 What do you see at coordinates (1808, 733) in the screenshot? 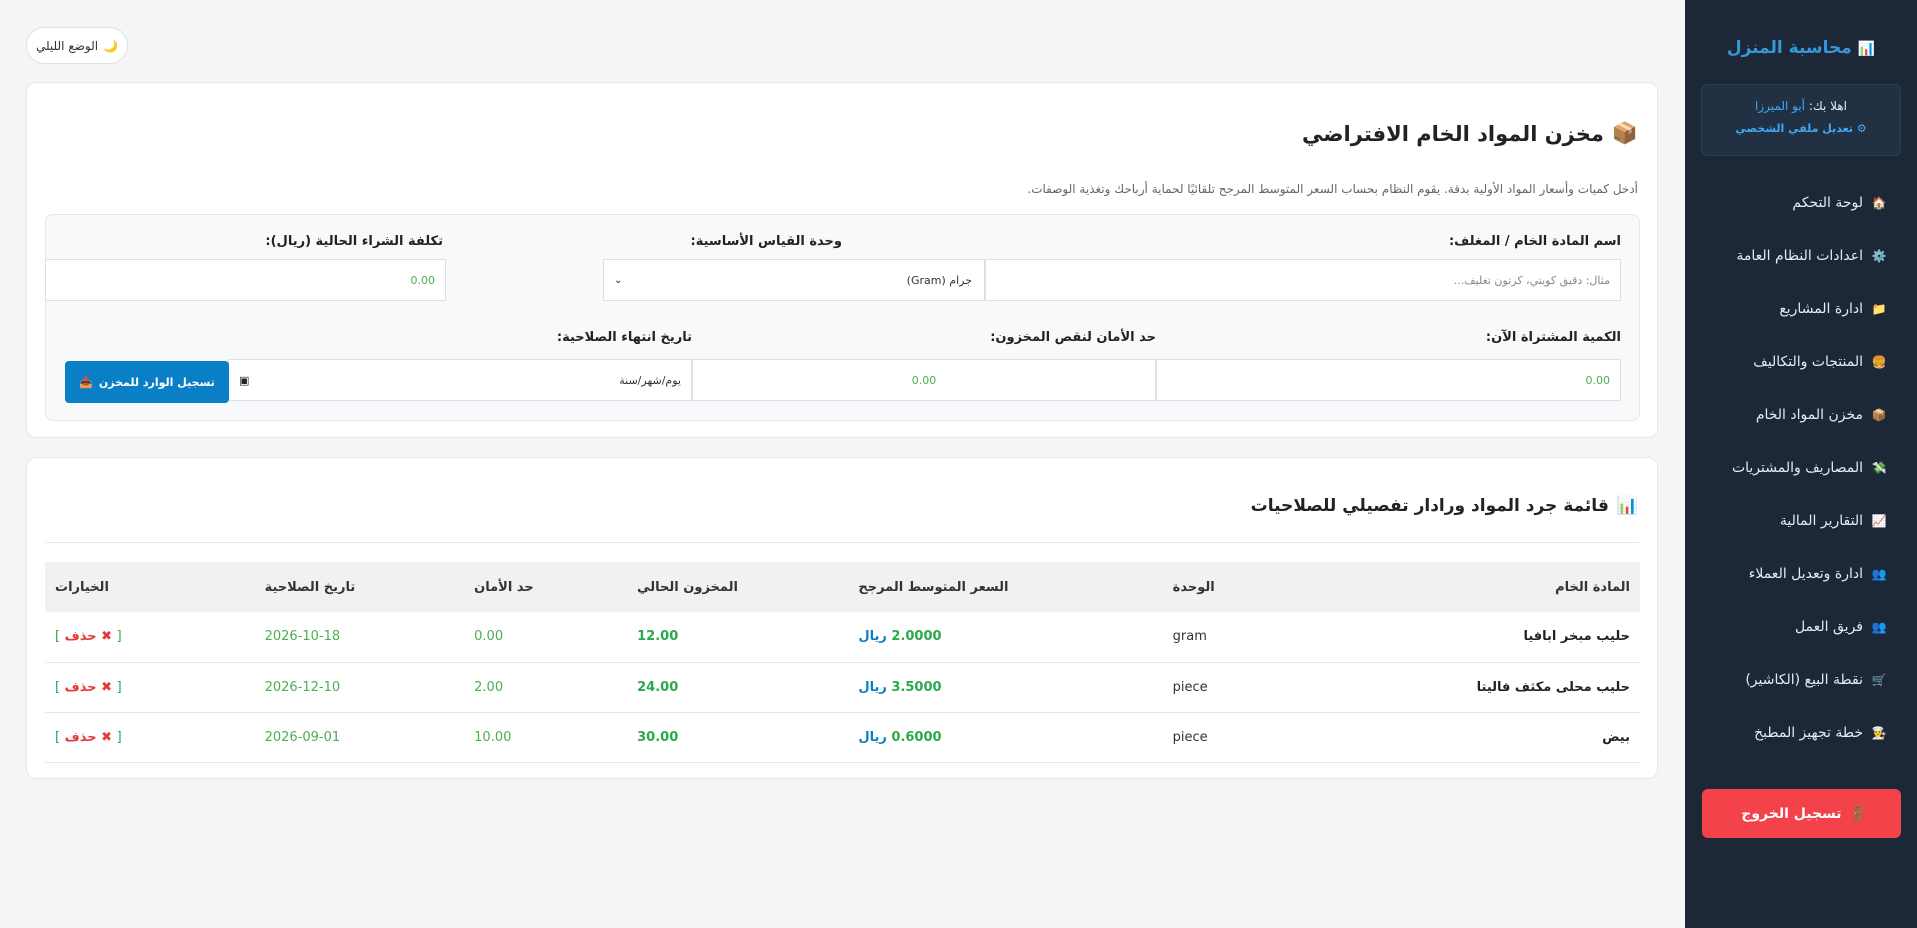
I see `sidebar-item-label: خطة تجهيز المطبخ` at bounding box center [1808, 733].